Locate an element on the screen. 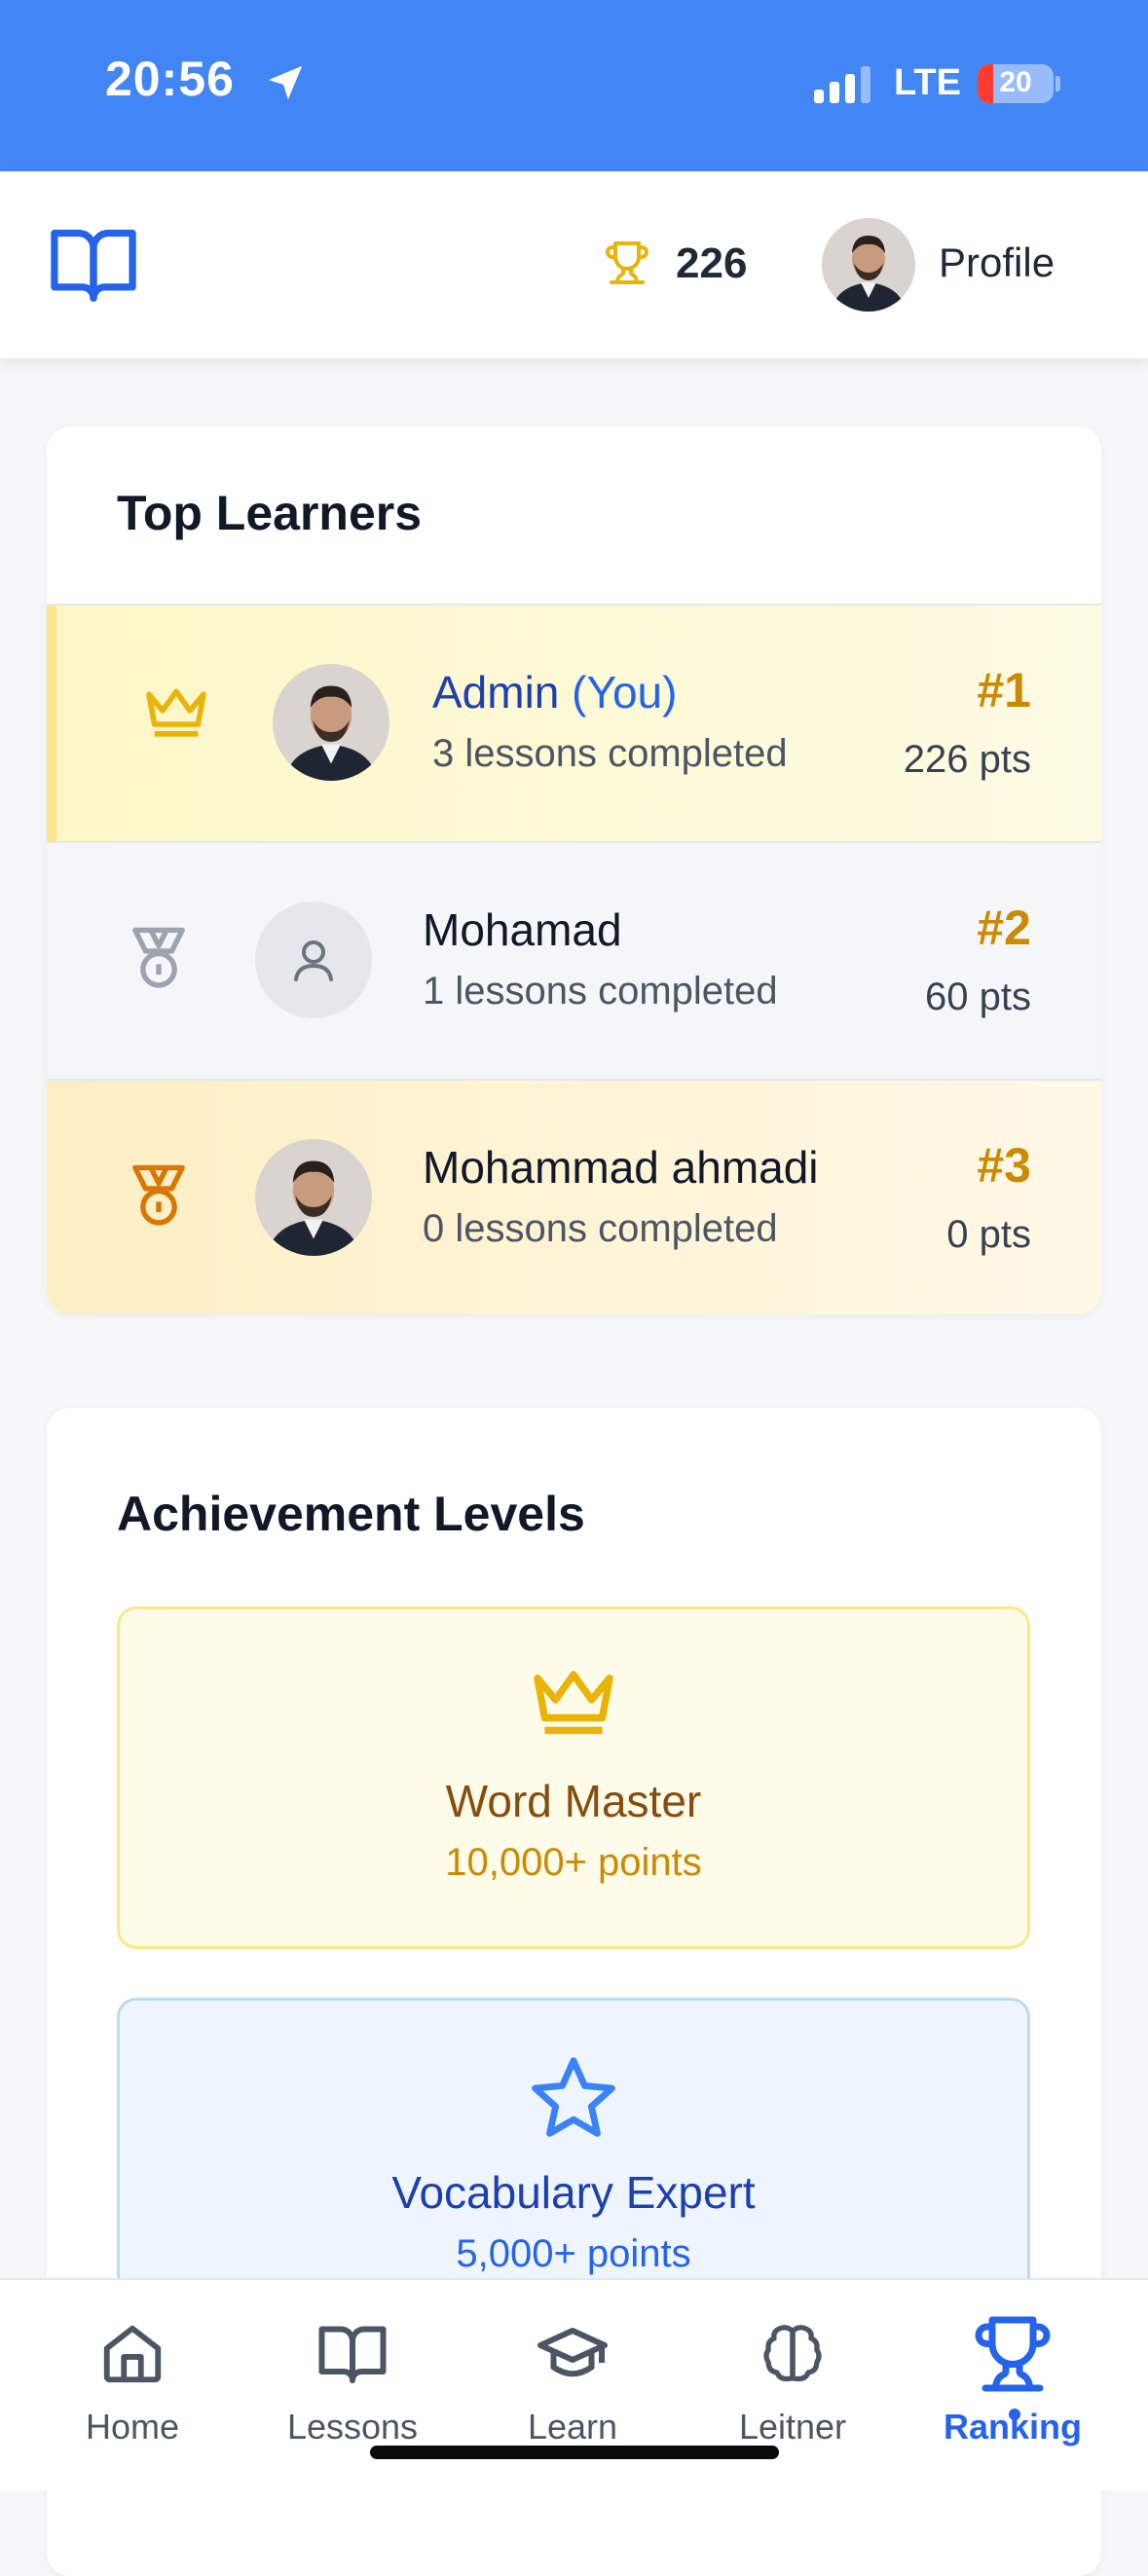 This screenshot has height=2576, width=1148. star-icon is located at coordinates (574, 2097).